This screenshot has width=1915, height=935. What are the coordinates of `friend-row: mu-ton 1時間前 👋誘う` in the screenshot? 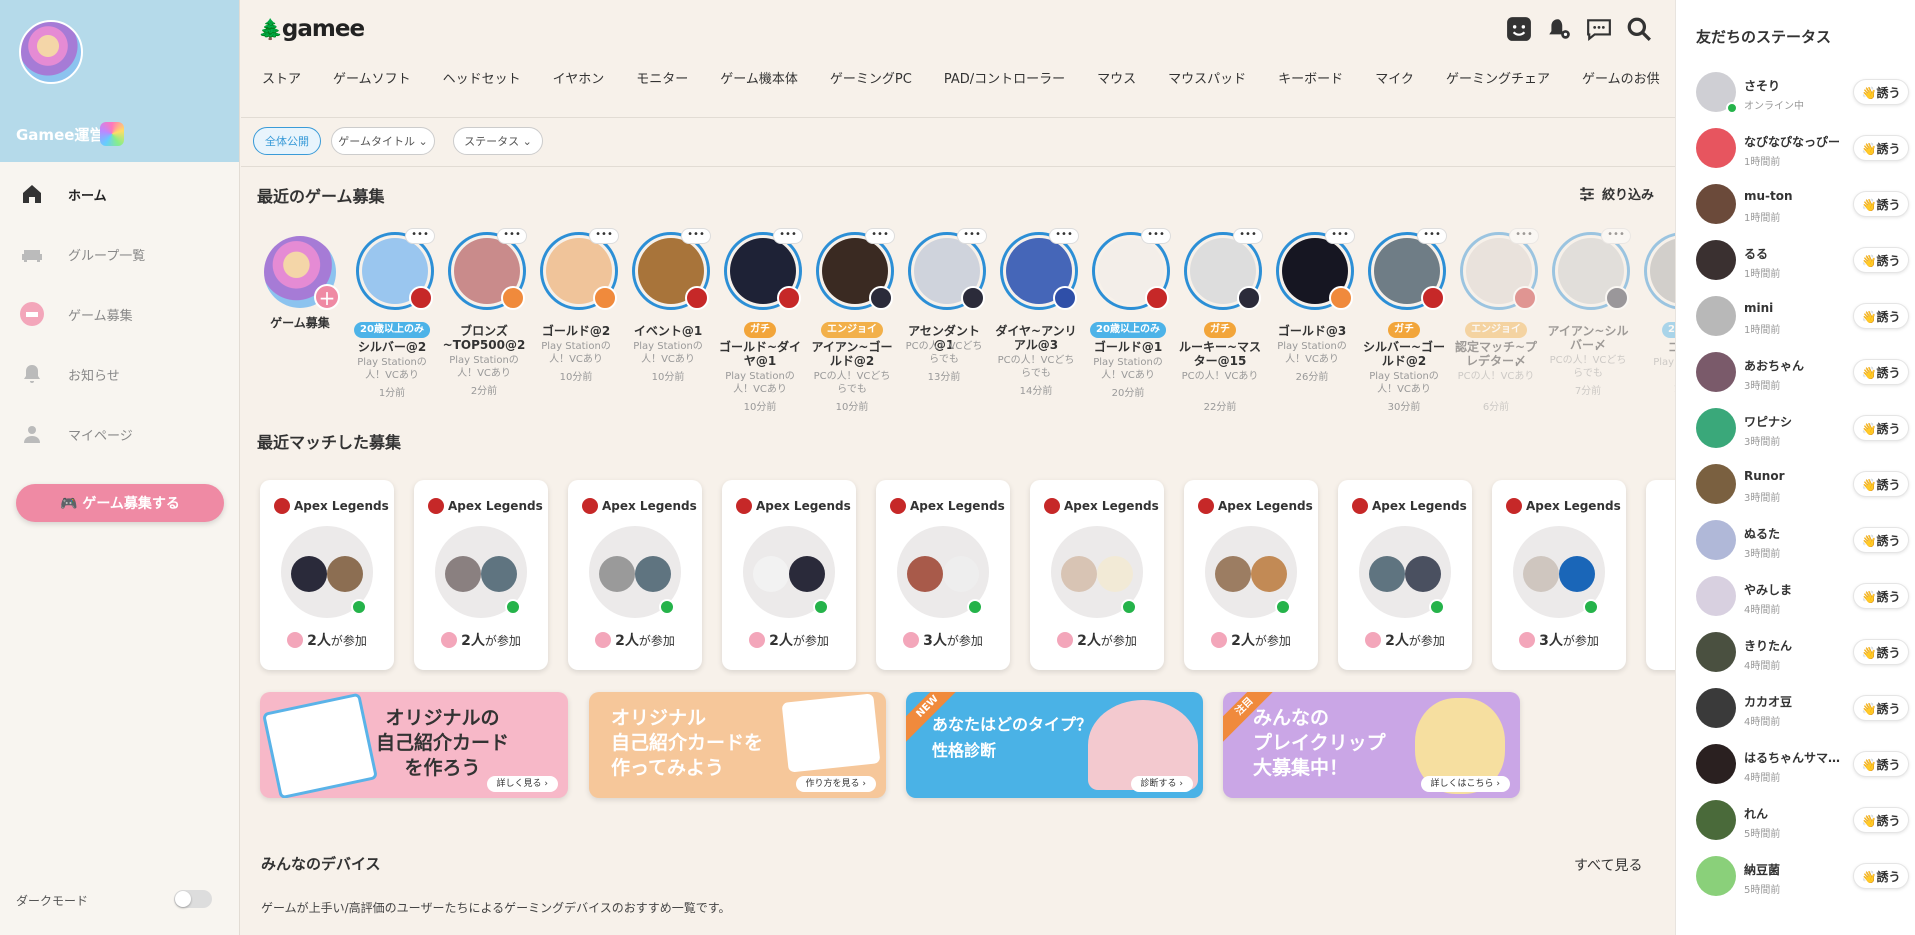 It's located at (1795, 212).